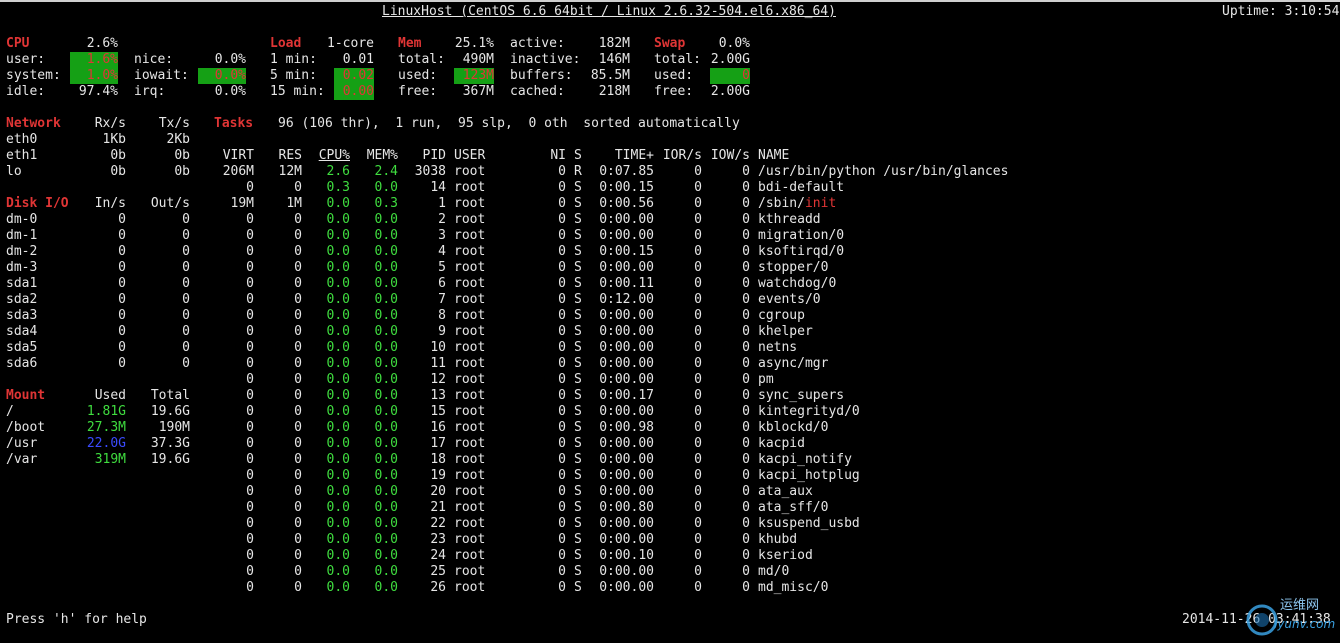  What do you see at coordinates (438, 587) in the screenshot?
I see `process-pid: 26` at bounding box center [438, 587].